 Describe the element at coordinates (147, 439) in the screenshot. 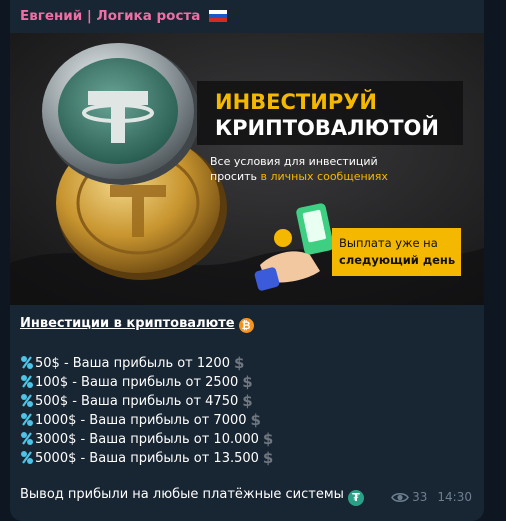

I see `rate-text: 3000$ - Ваша прибыль от 10.000` at that location.